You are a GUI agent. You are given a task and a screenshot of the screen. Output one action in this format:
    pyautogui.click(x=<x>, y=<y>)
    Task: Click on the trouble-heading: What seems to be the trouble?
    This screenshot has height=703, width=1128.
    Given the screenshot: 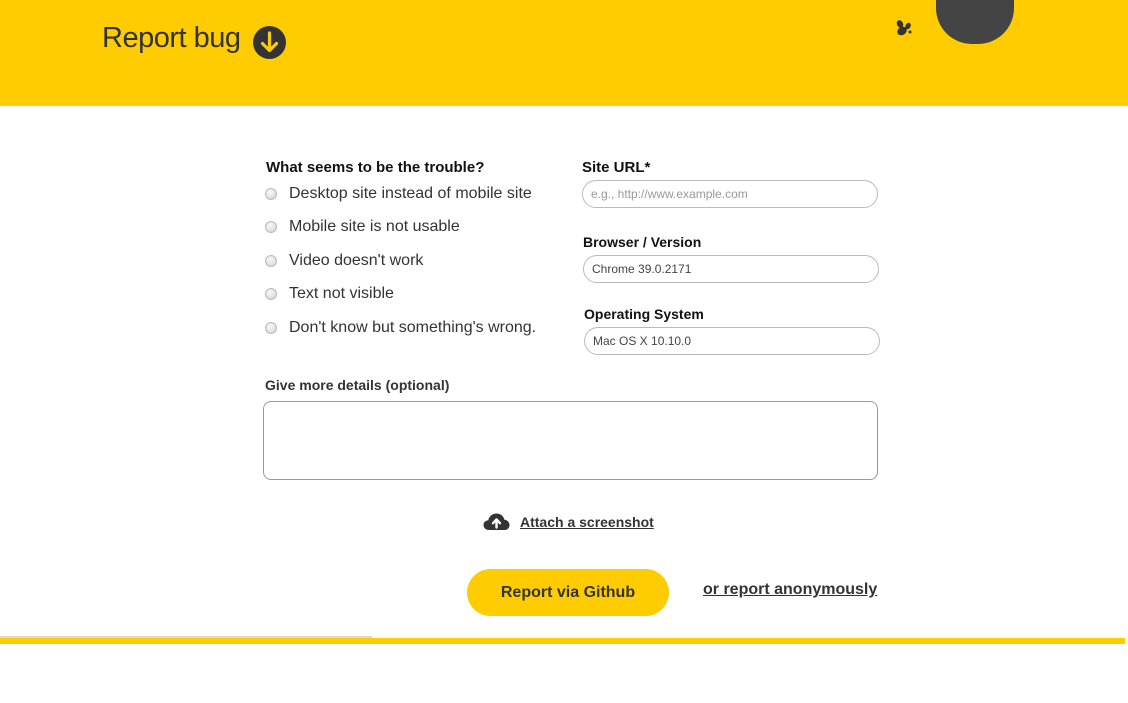 What is the action you would take?
    pyautogui.click(x=375, y=167)
    